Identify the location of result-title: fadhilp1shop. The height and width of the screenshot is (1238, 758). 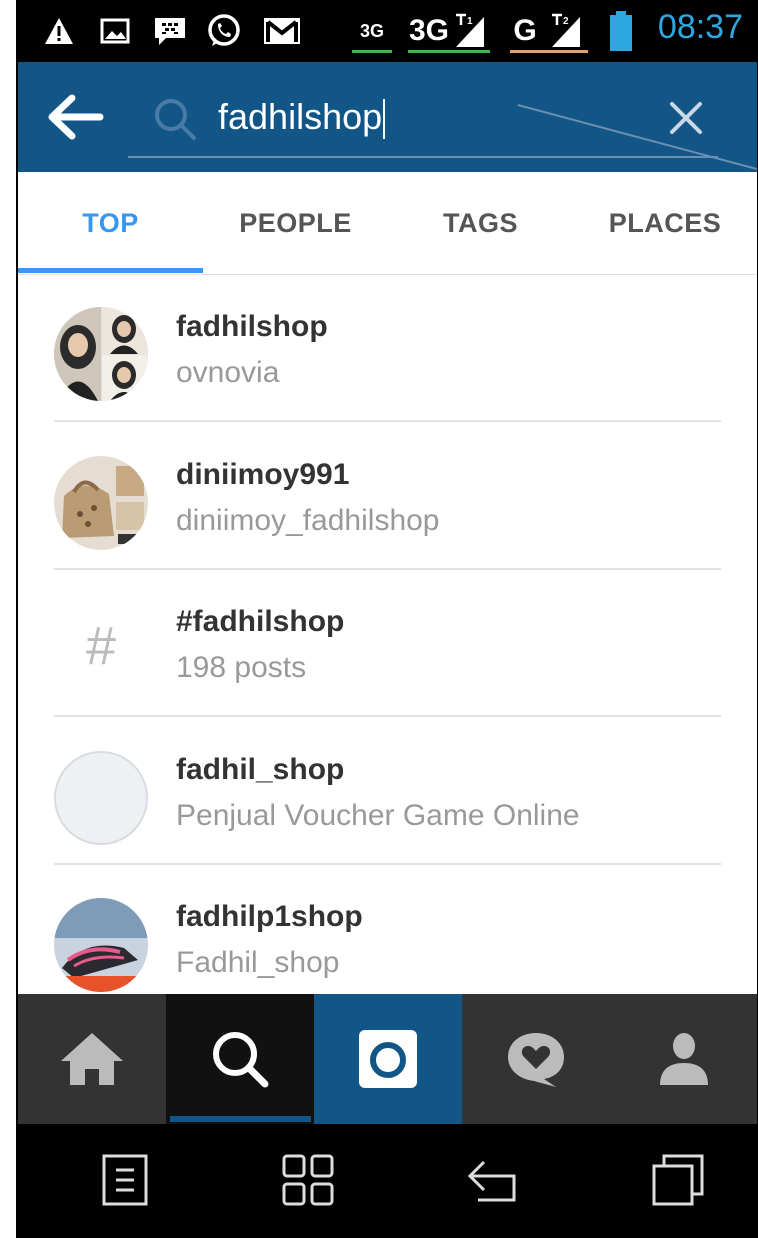
(269, 916).